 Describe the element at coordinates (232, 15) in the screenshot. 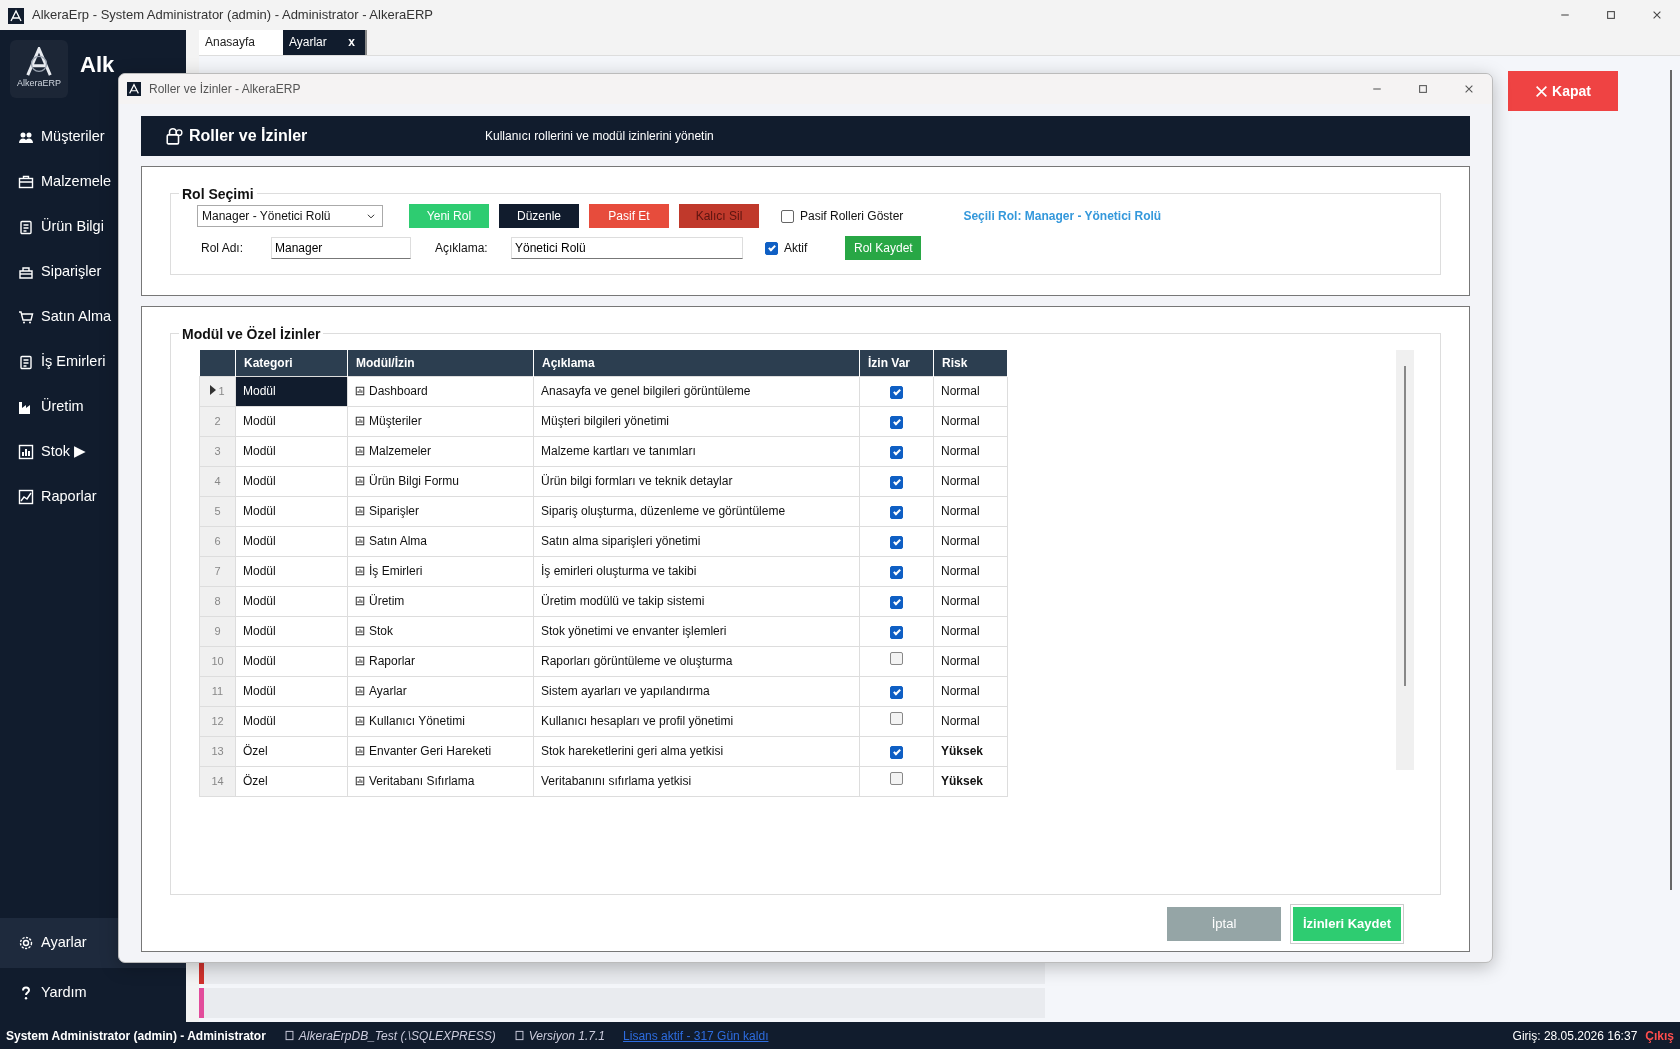

I see `window-title: AlkeraErp - System Administrator (admin) - Administrator - AlkeraERP` at that location.